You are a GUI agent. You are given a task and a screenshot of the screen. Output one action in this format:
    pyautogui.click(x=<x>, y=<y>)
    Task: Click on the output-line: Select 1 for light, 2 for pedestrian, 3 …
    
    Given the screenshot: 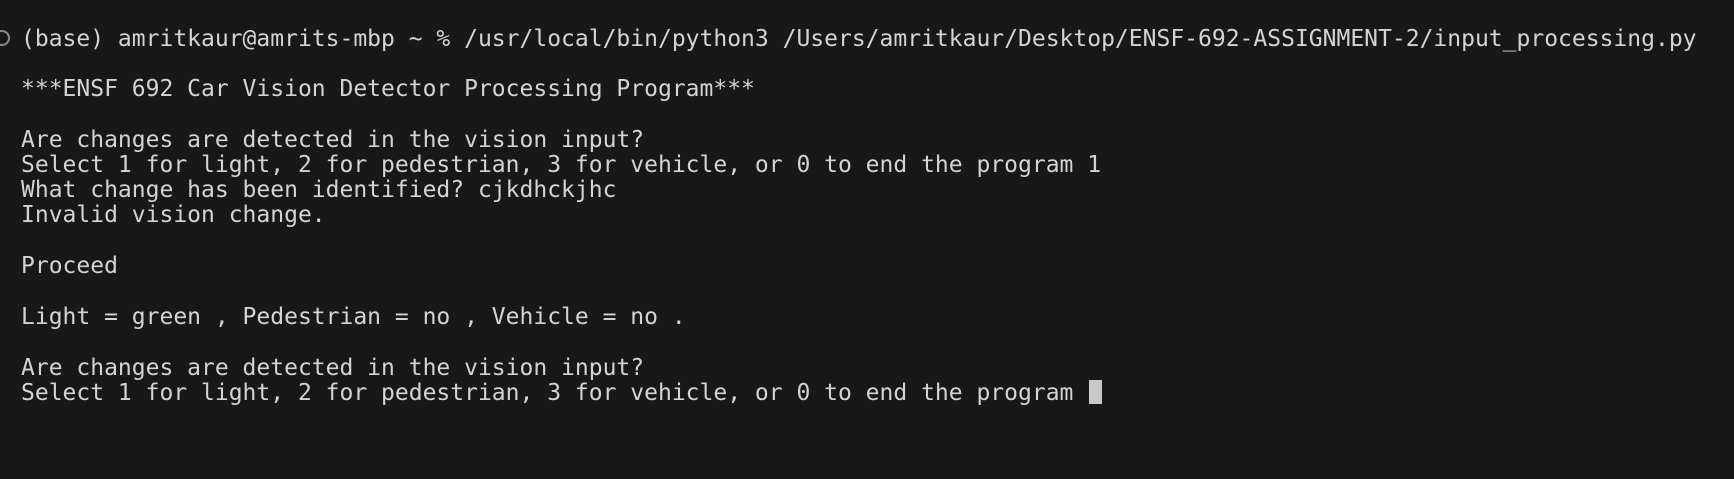 What is the action you would take?
    pyautogui.click(x=561, y=165)
    